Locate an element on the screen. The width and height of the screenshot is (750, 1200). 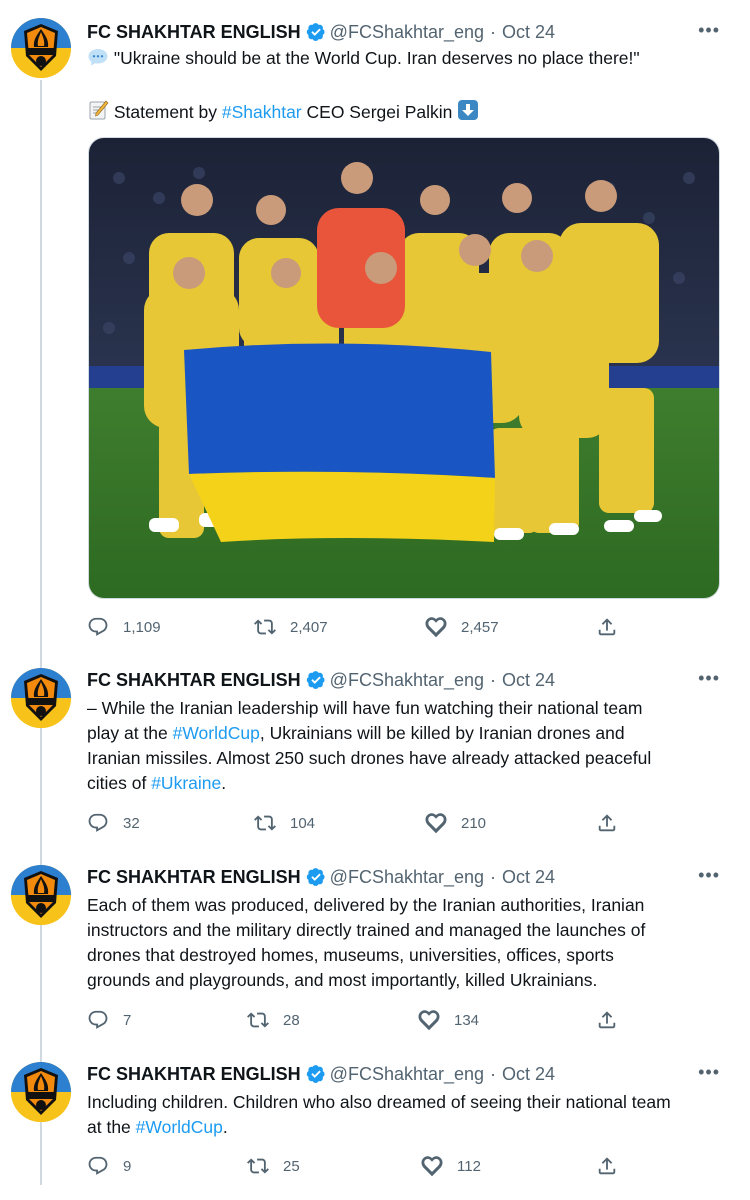
tweet-actions: 32 104 210 is located at coordinates (354, 825).